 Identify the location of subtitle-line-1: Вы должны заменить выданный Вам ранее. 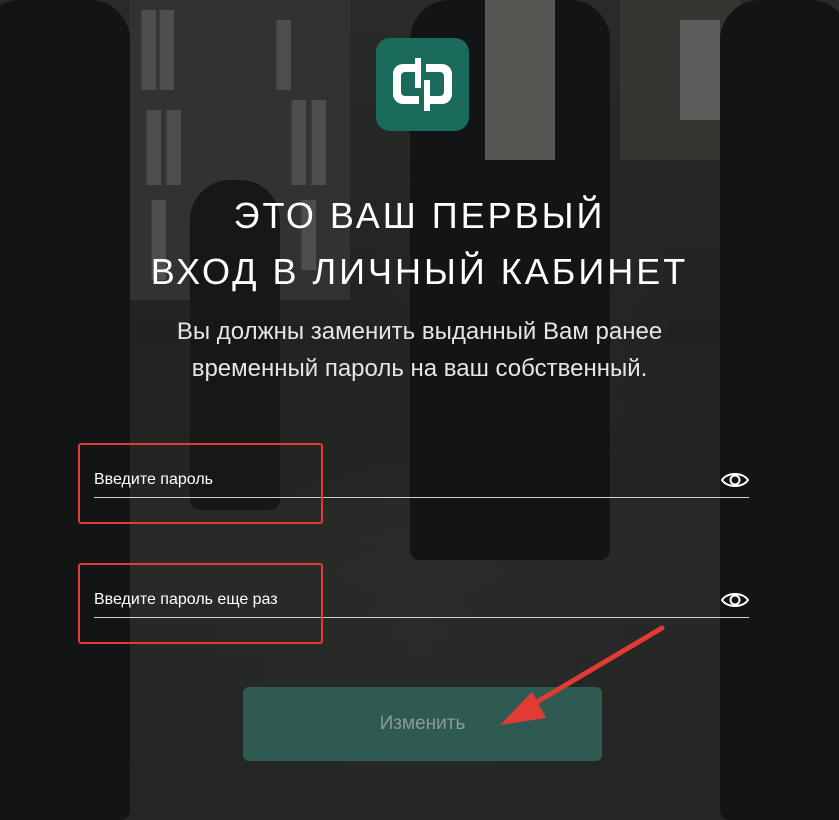
(419, 331).